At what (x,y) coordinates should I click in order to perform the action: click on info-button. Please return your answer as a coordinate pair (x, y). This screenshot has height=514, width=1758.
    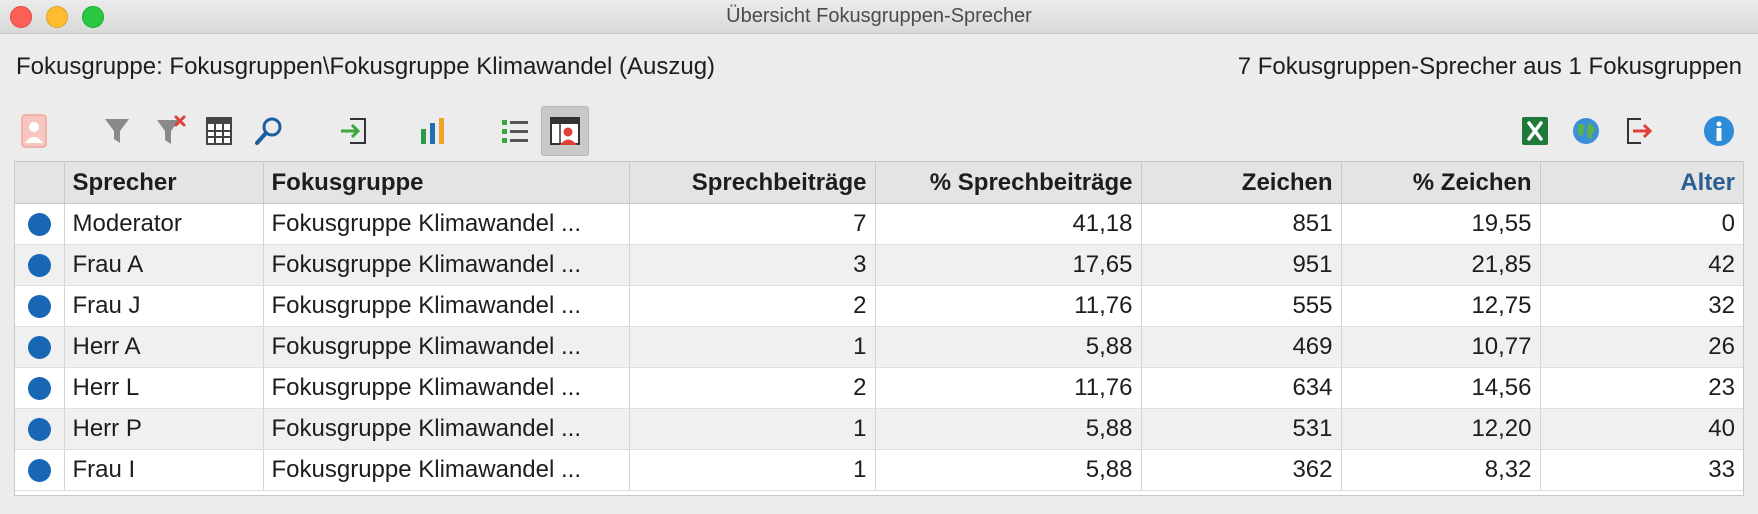
    Looking at the image, I should click on (1719, 131).